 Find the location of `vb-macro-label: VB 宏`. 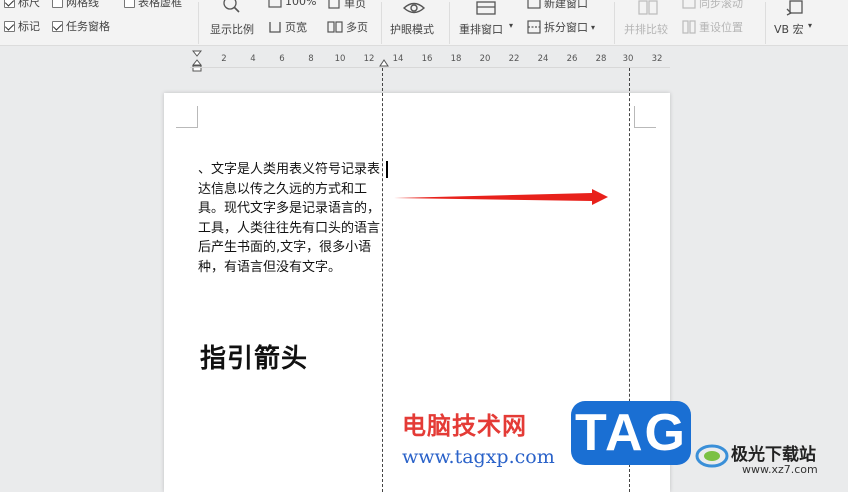

vb-macro-label: VB 宏 is located at coordinates (789, 29).